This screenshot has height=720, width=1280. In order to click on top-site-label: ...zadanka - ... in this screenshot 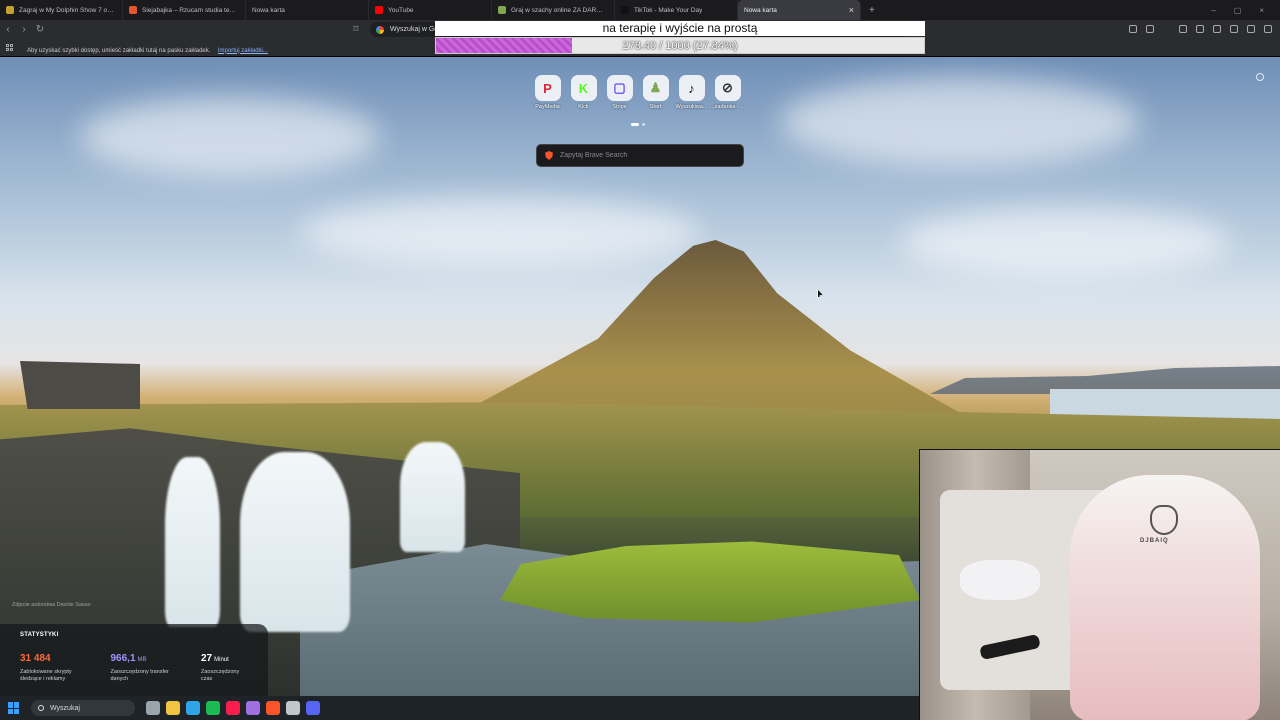, I will do `click(727, 107)`.